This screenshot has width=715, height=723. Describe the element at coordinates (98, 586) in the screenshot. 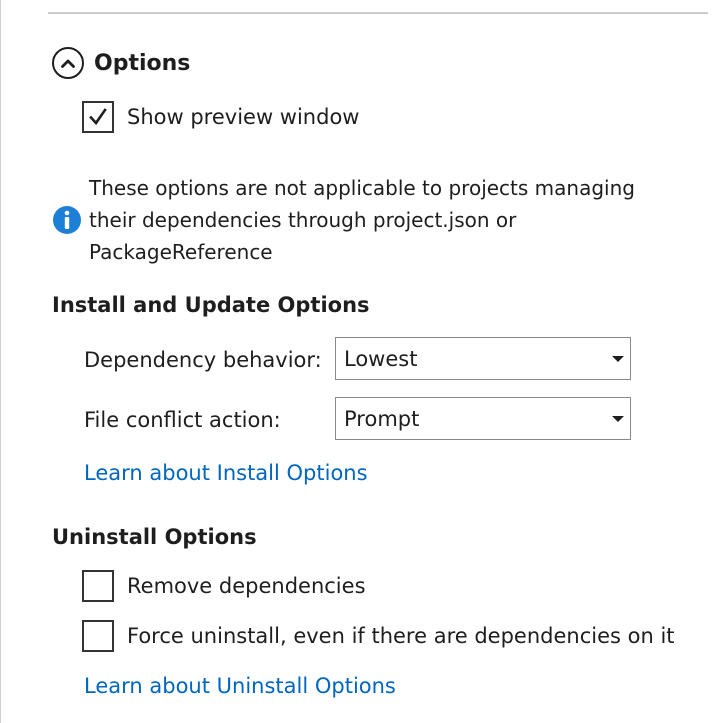

I see `remove-dependencies-checkbox` at that location.